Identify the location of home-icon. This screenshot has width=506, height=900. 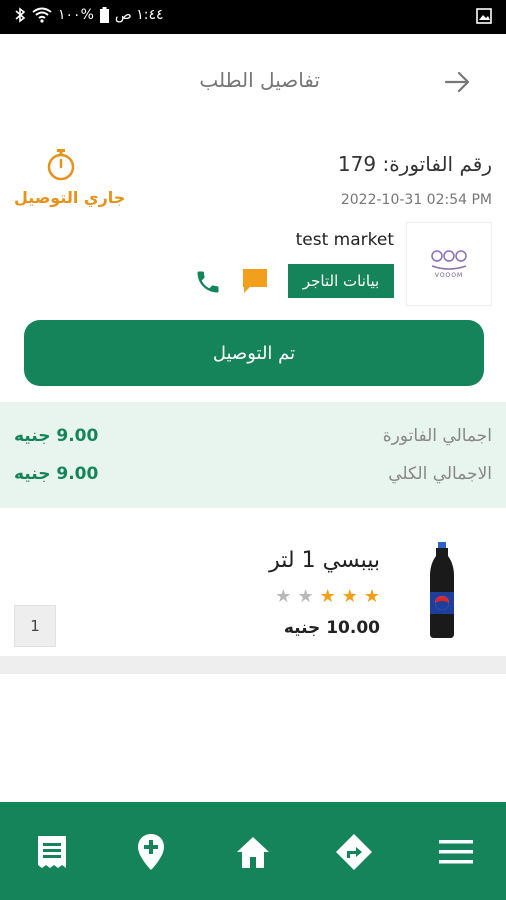
(253, 852).